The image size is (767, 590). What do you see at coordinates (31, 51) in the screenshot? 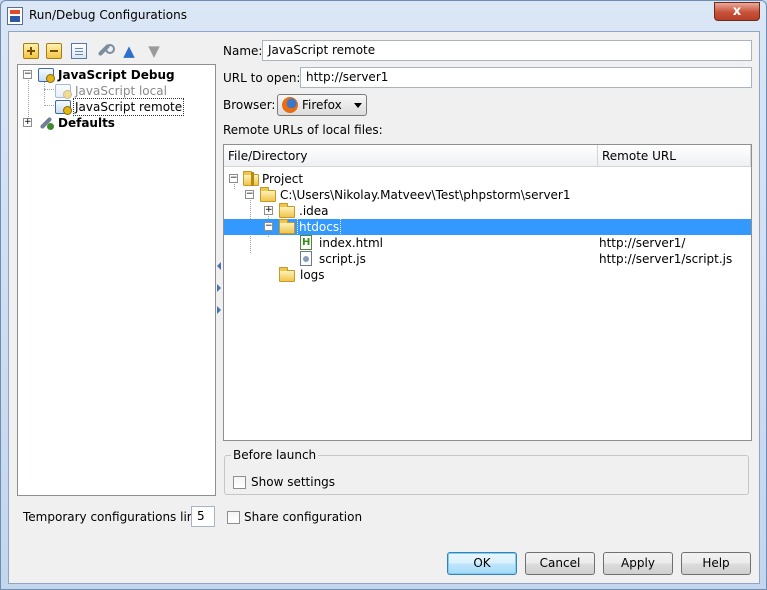
I see `add-icon` at bounding box center [31, 51].